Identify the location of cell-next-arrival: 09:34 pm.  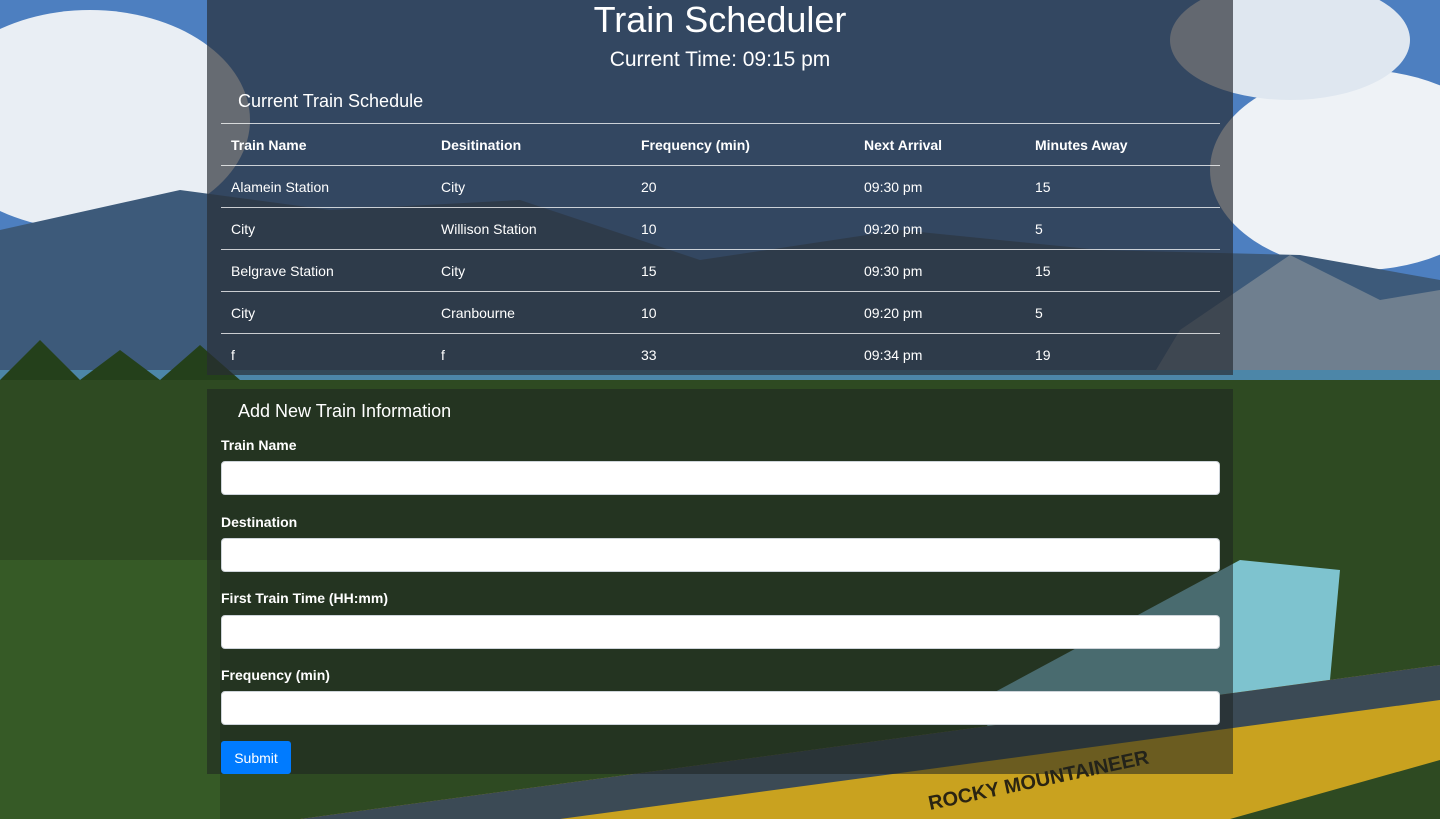
(939, 354).